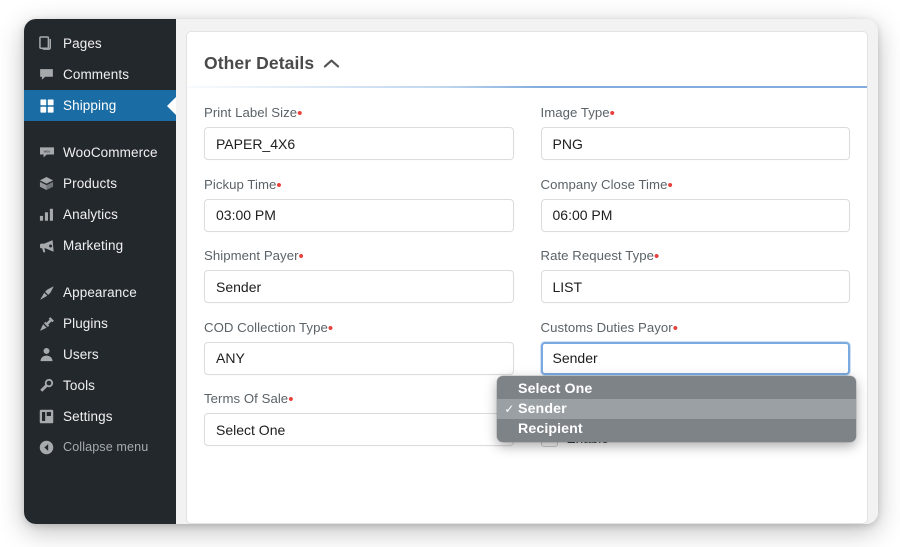 Image resolution: width=900 pixels, height=547 pixels. I want to click on sidebar-item-comments: Comments, so click(100, 74).